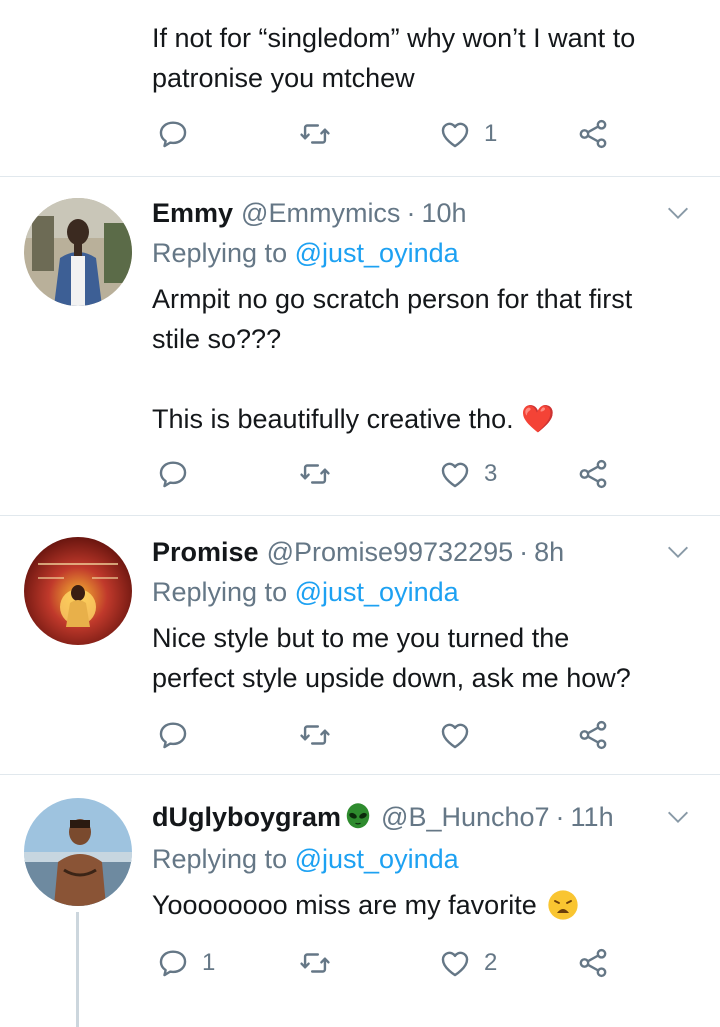  Describe the element at coordinates (592, 817) in the screenshot. I see `timestamp: 11h` at that location.